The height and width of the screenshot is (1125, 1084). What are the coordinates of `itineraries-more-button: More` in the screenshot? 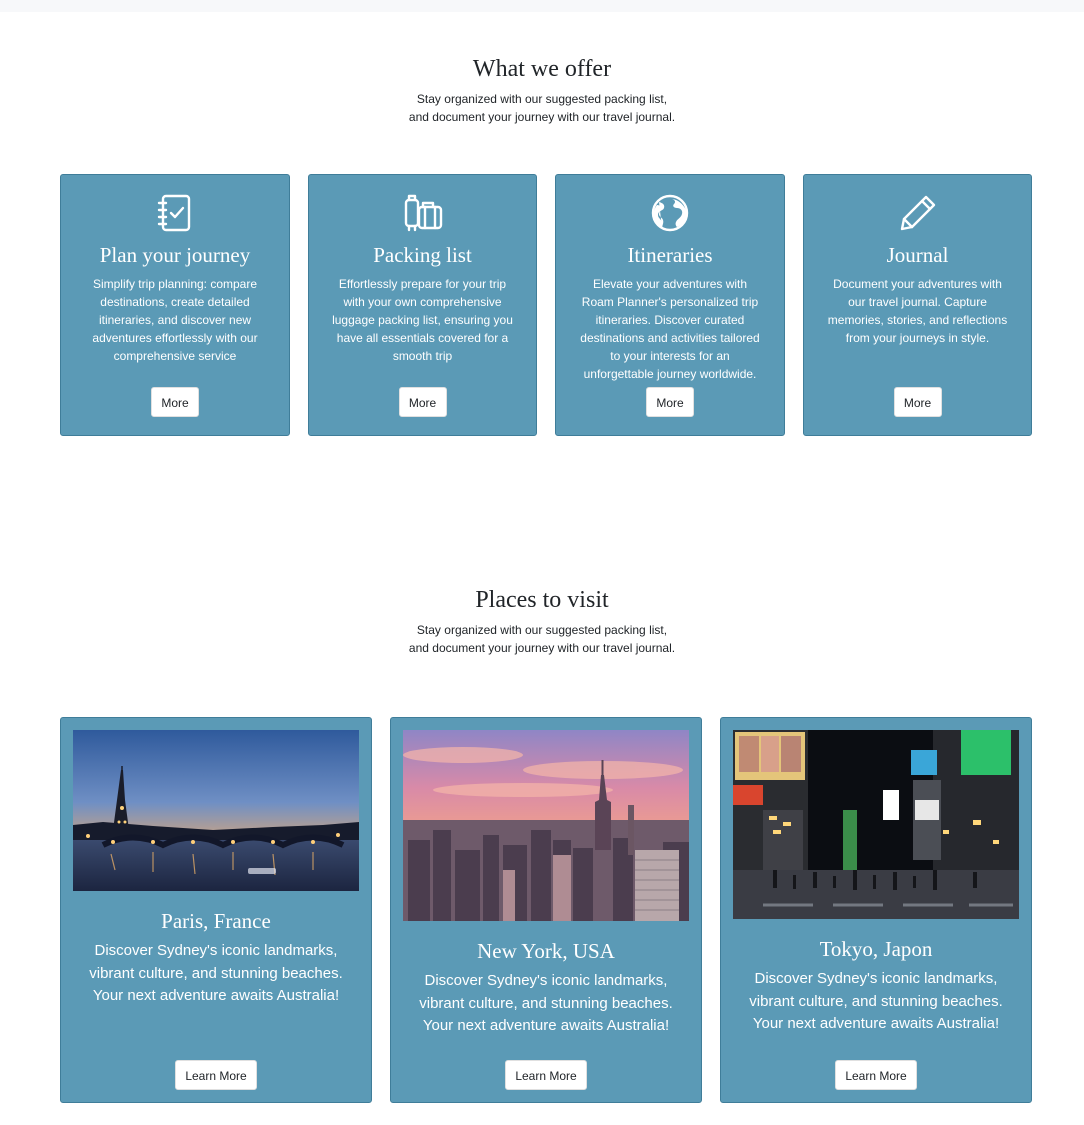 It's located at (670, 402).